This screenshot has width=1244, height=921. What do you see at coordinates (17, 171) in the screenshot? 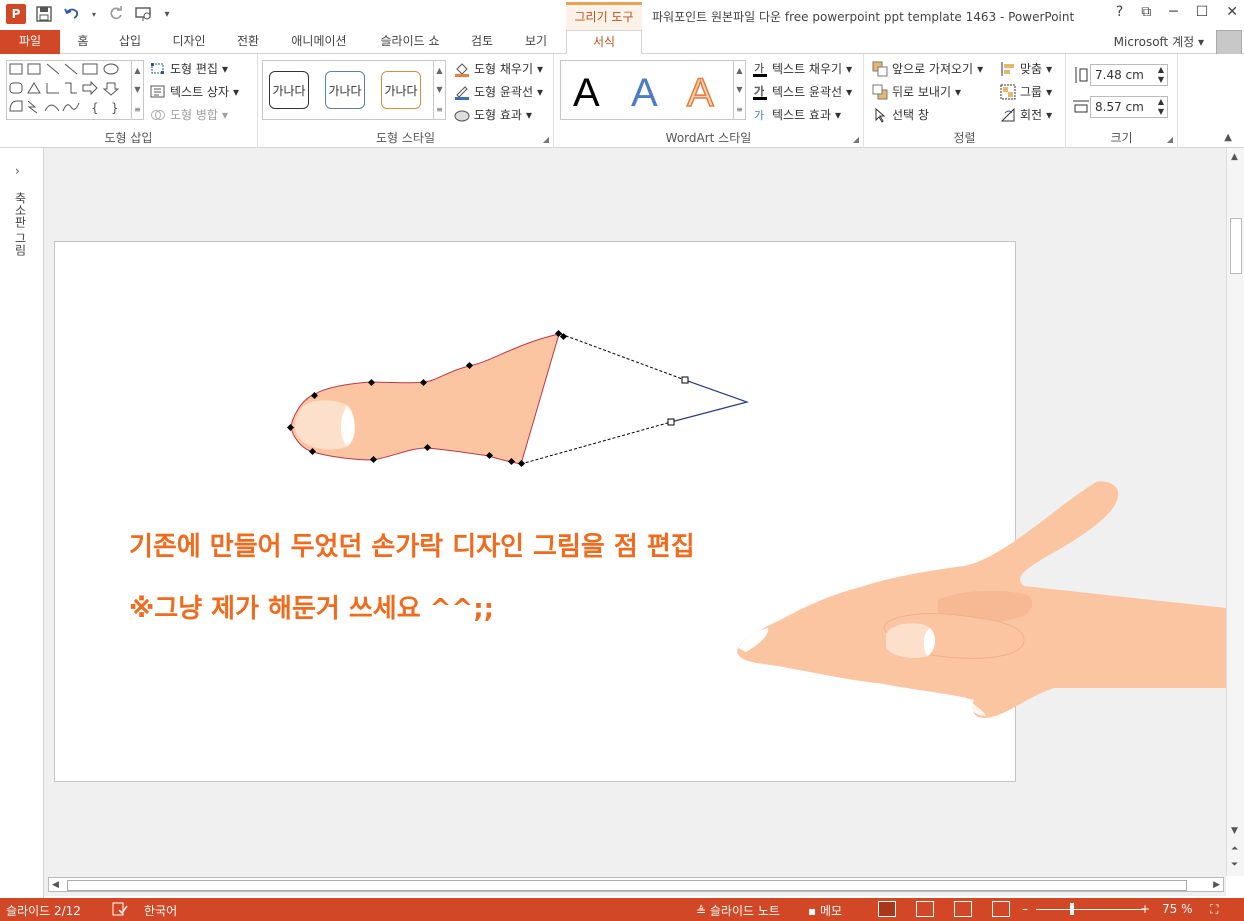
I see `chevron-right-icon: ›` at bounding box center [17, 171].